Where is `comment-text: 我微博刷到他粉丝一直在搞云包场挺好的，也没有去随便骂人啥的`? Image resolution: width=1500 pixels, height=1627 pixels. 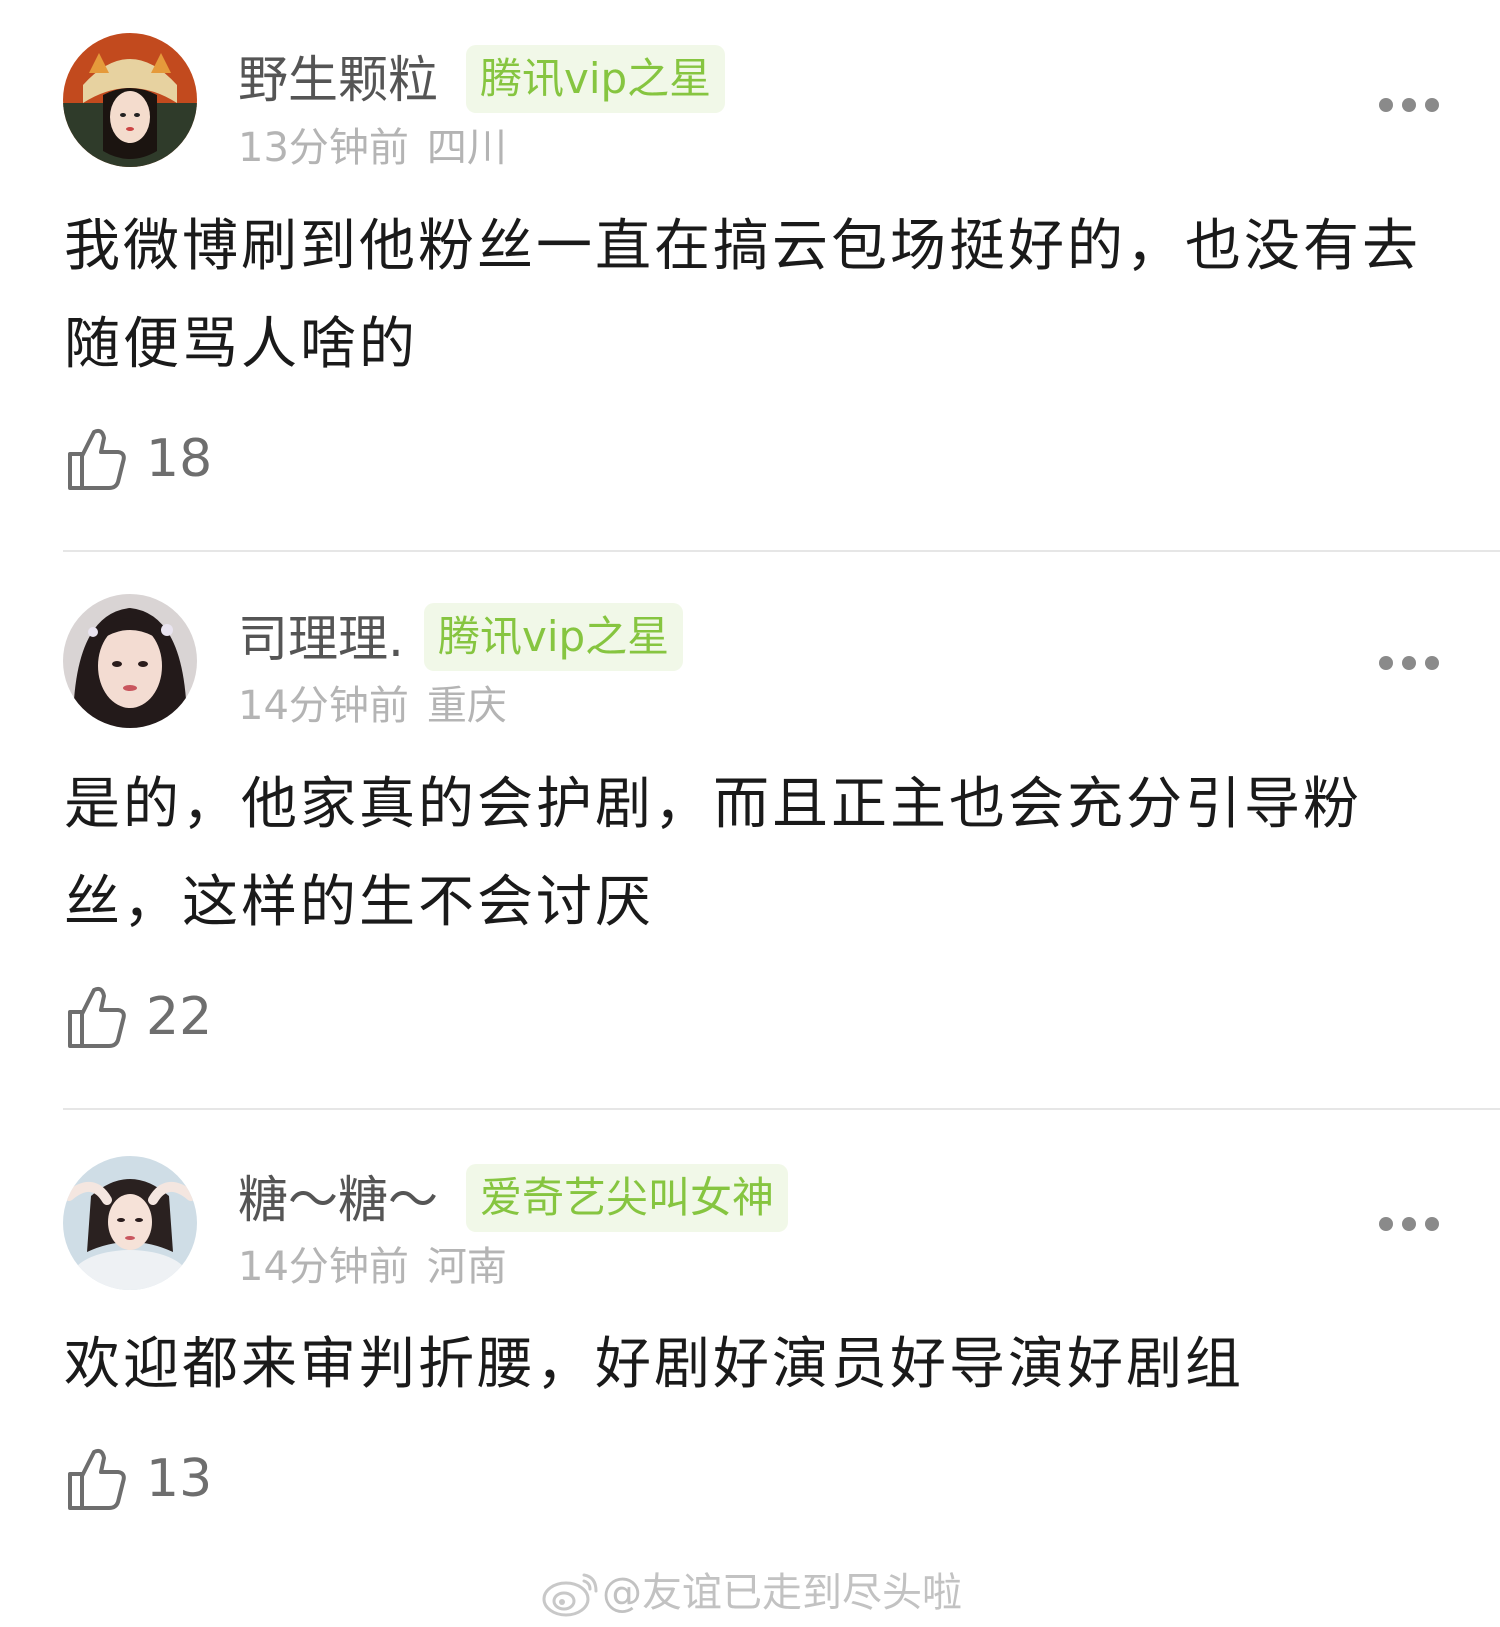 comment-text: 我微博刷到他粉丝一直在搞云包场挺好的，也没有去随便骂人啥的 is located at coordinates (742, 295).